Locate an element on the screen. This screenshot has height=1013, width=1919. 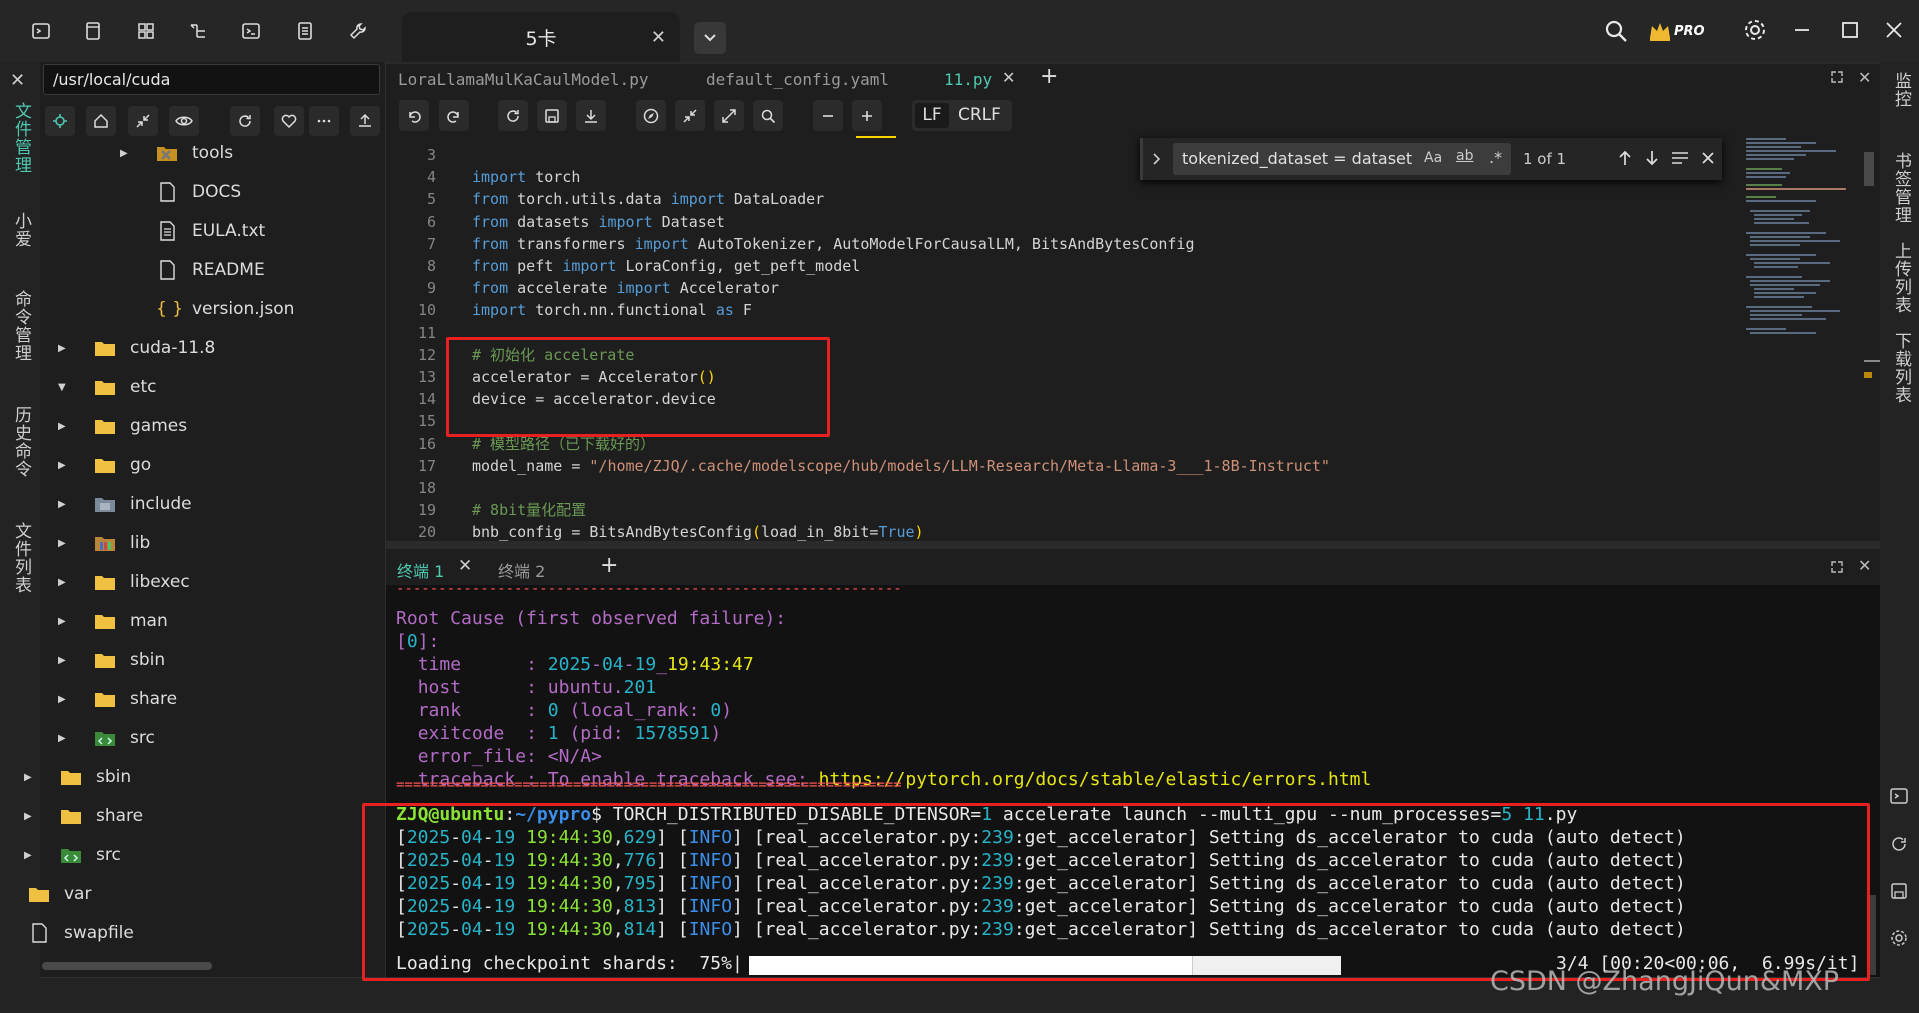
nav-bookmarks: 书签管理 is located at coordinates (1901, 188).